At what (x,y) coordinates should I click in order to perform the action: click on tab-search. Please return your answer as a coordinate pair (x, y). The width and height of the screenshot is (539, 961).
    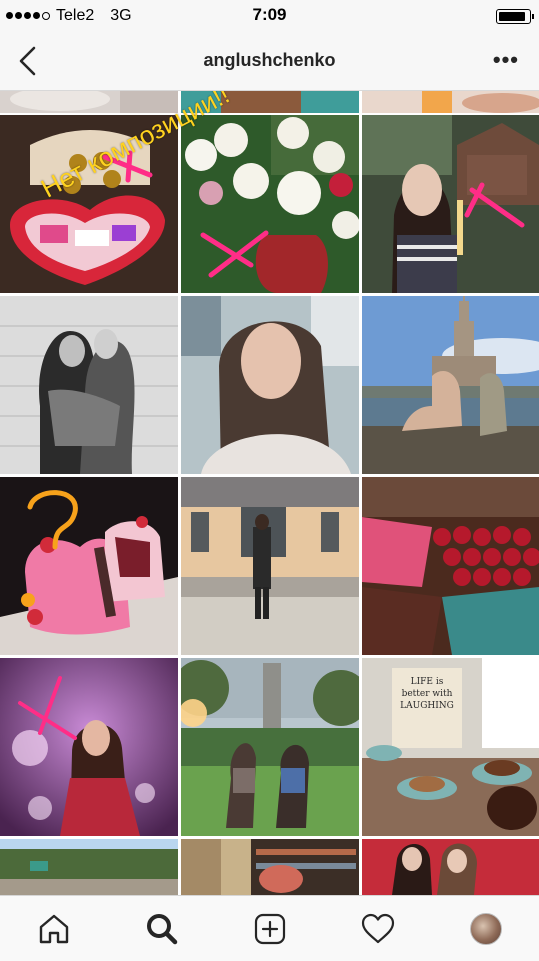
    Looking at the image, I should click on (162, 928).